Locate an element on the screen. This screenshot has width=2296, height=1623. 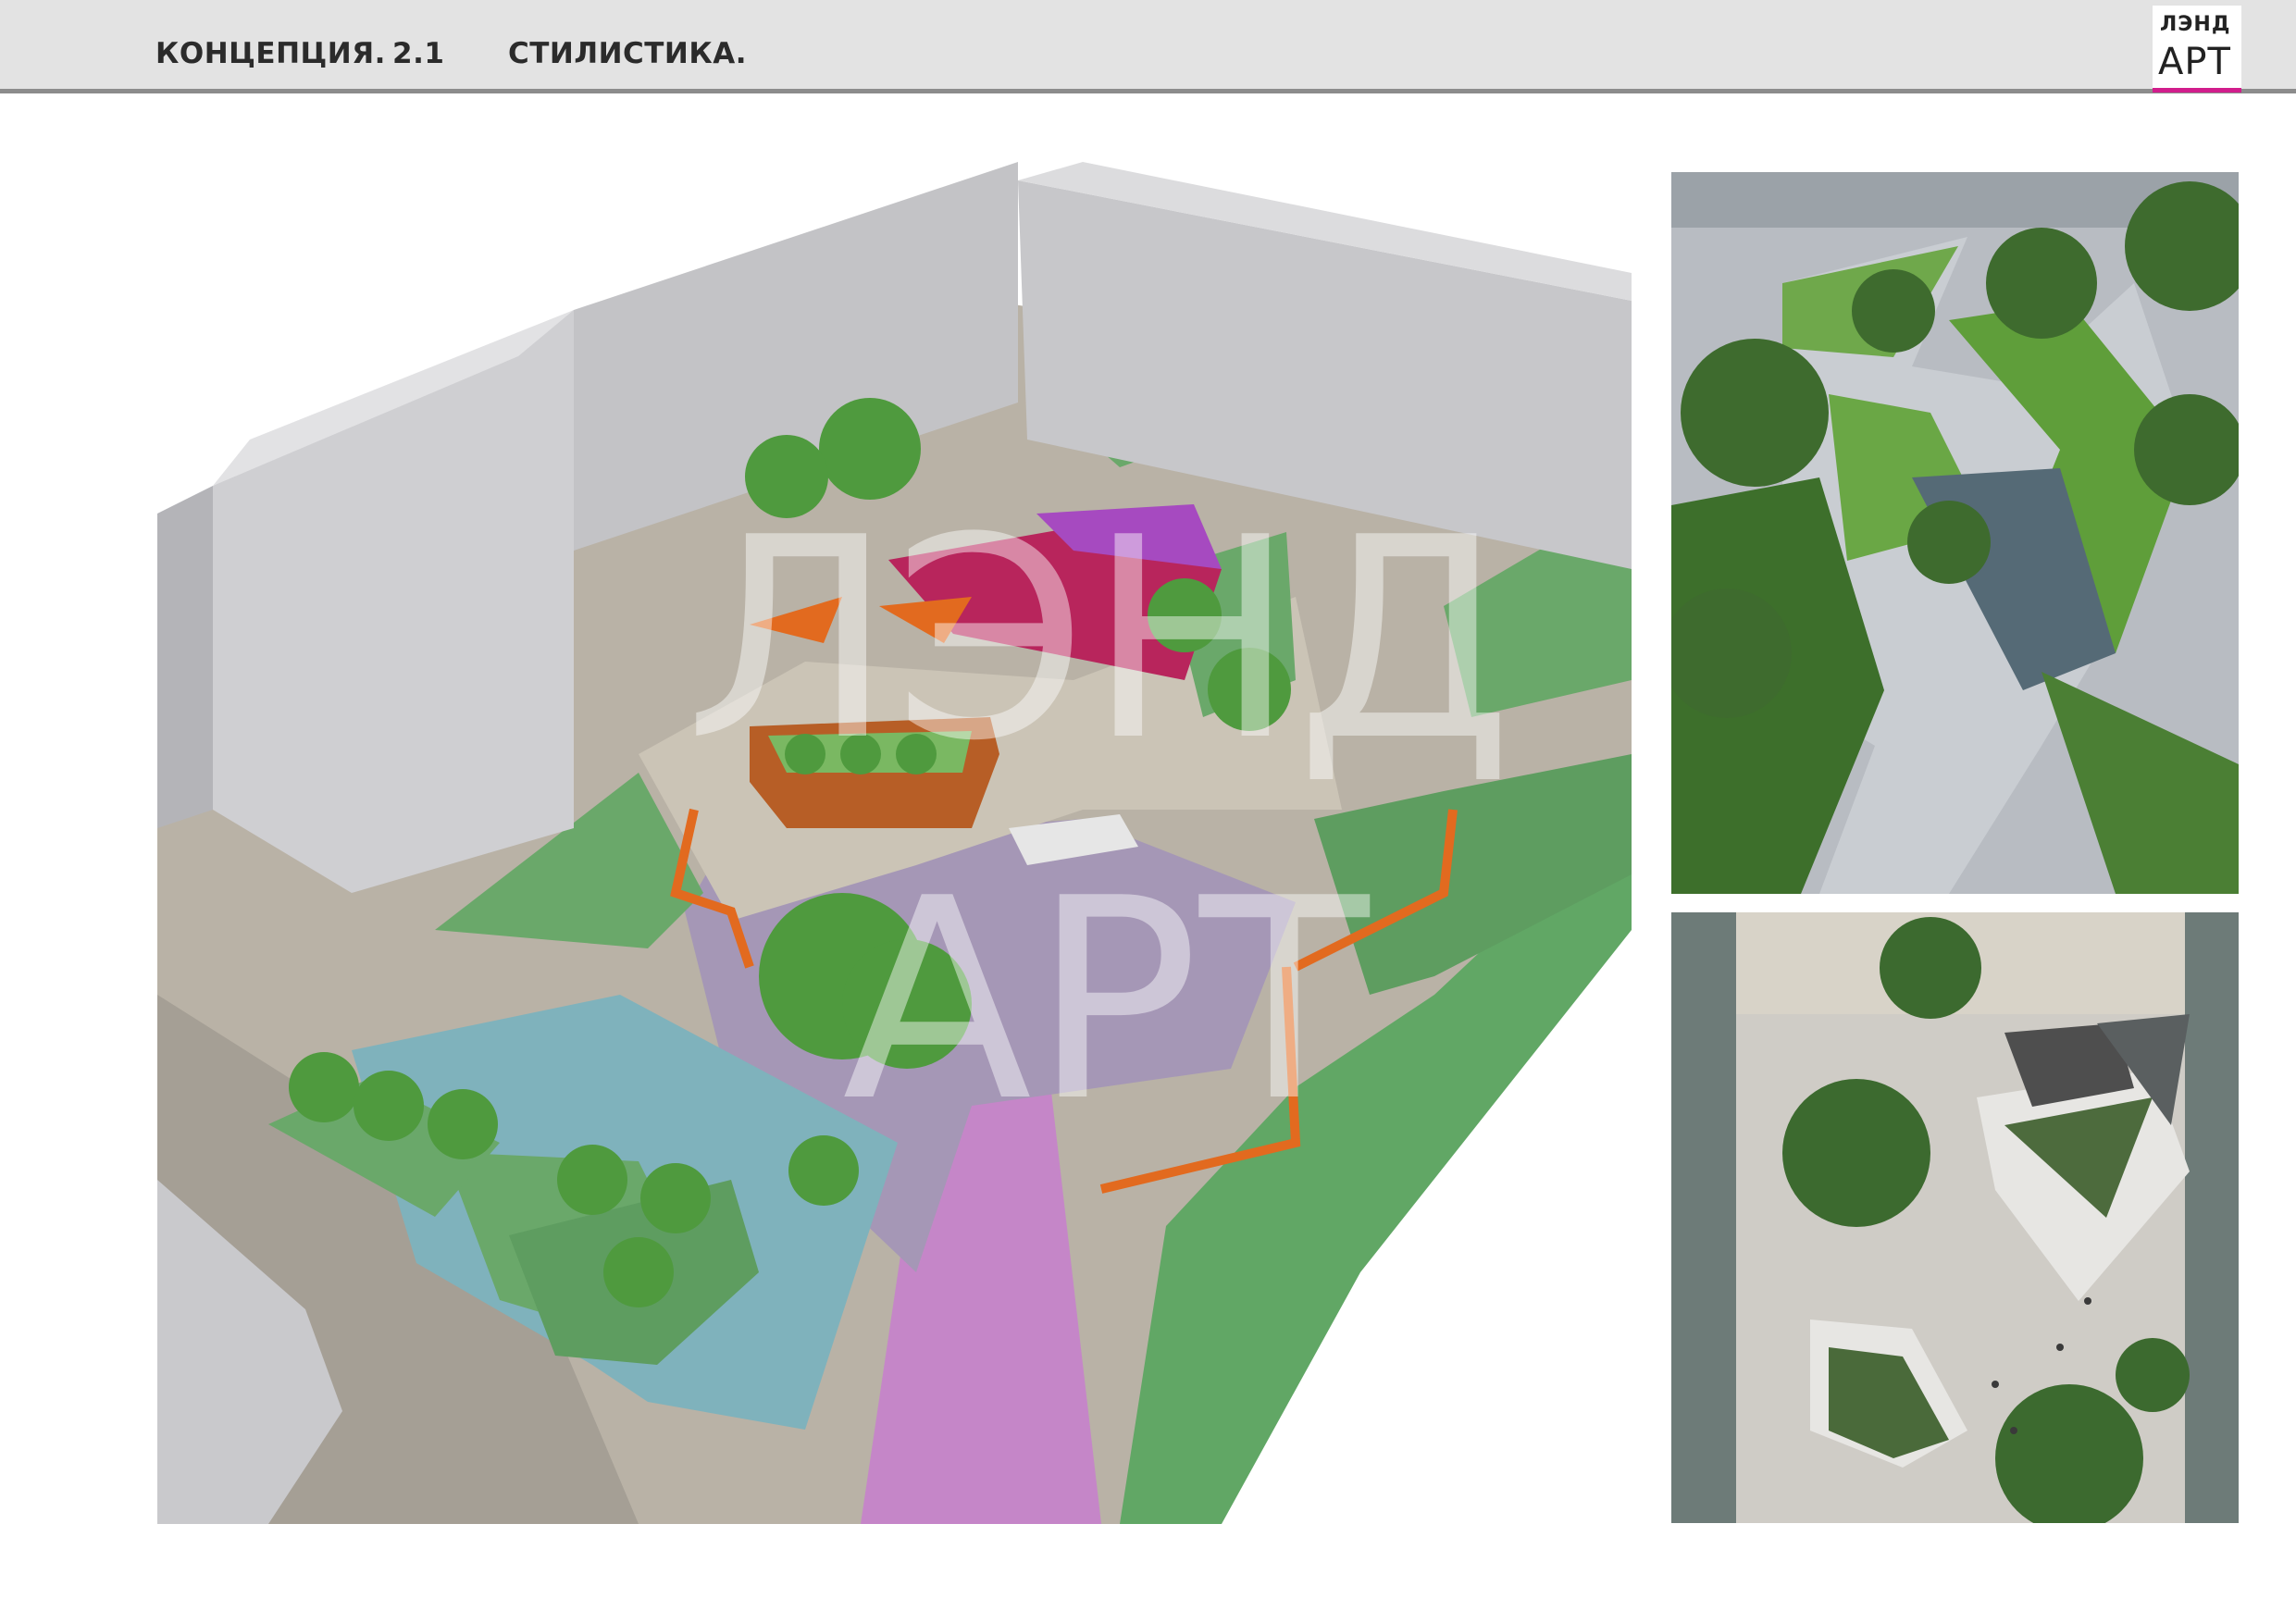
section-number: 2.1 is located at coordinates (418, 53).